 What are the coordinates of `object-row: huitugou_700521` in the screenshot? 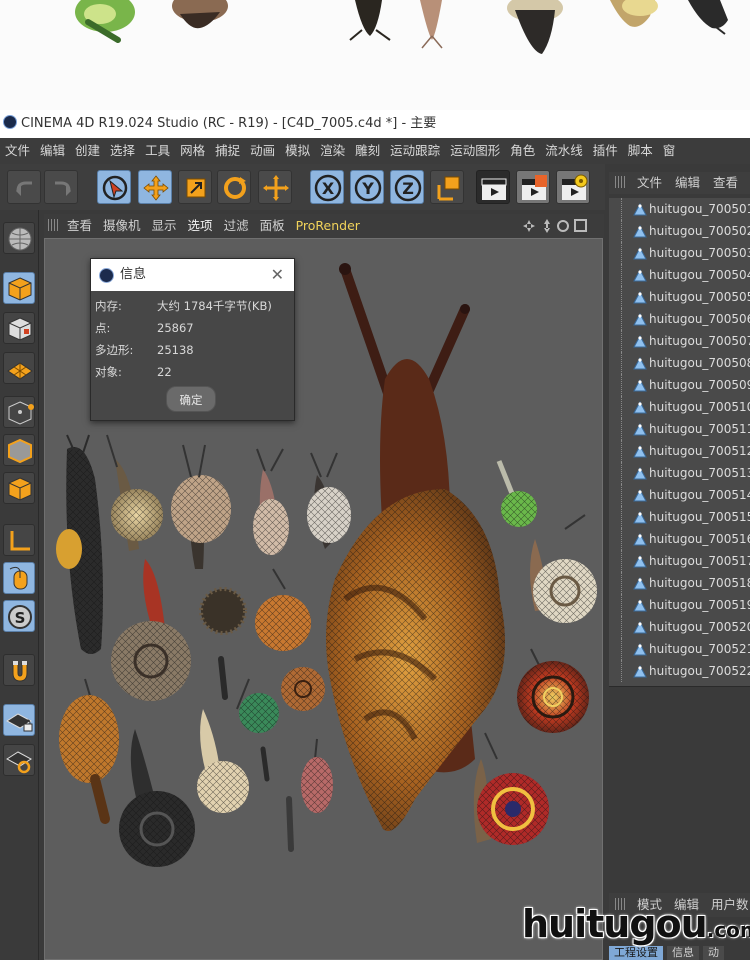 It's located at (679, 649).